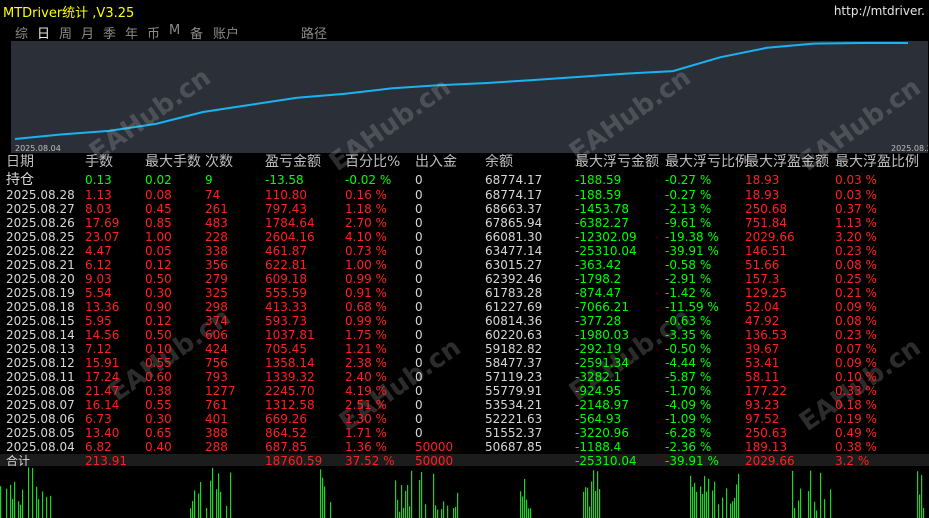 Image resolution: width=929 pixels, height=518 pixels. I want to click on cell-pnl: 797.43, so click(286, 209).